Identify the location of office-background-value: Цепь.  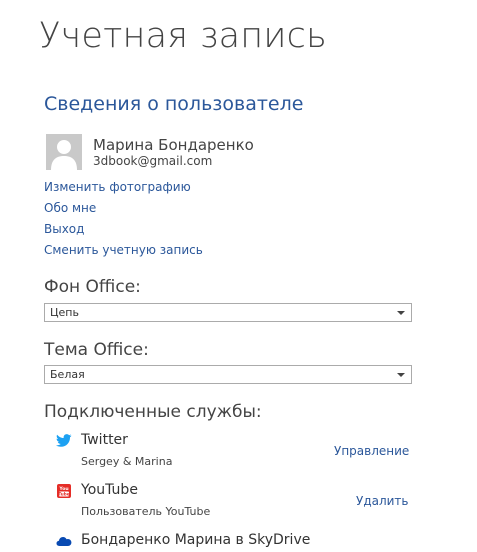
(64, 312).